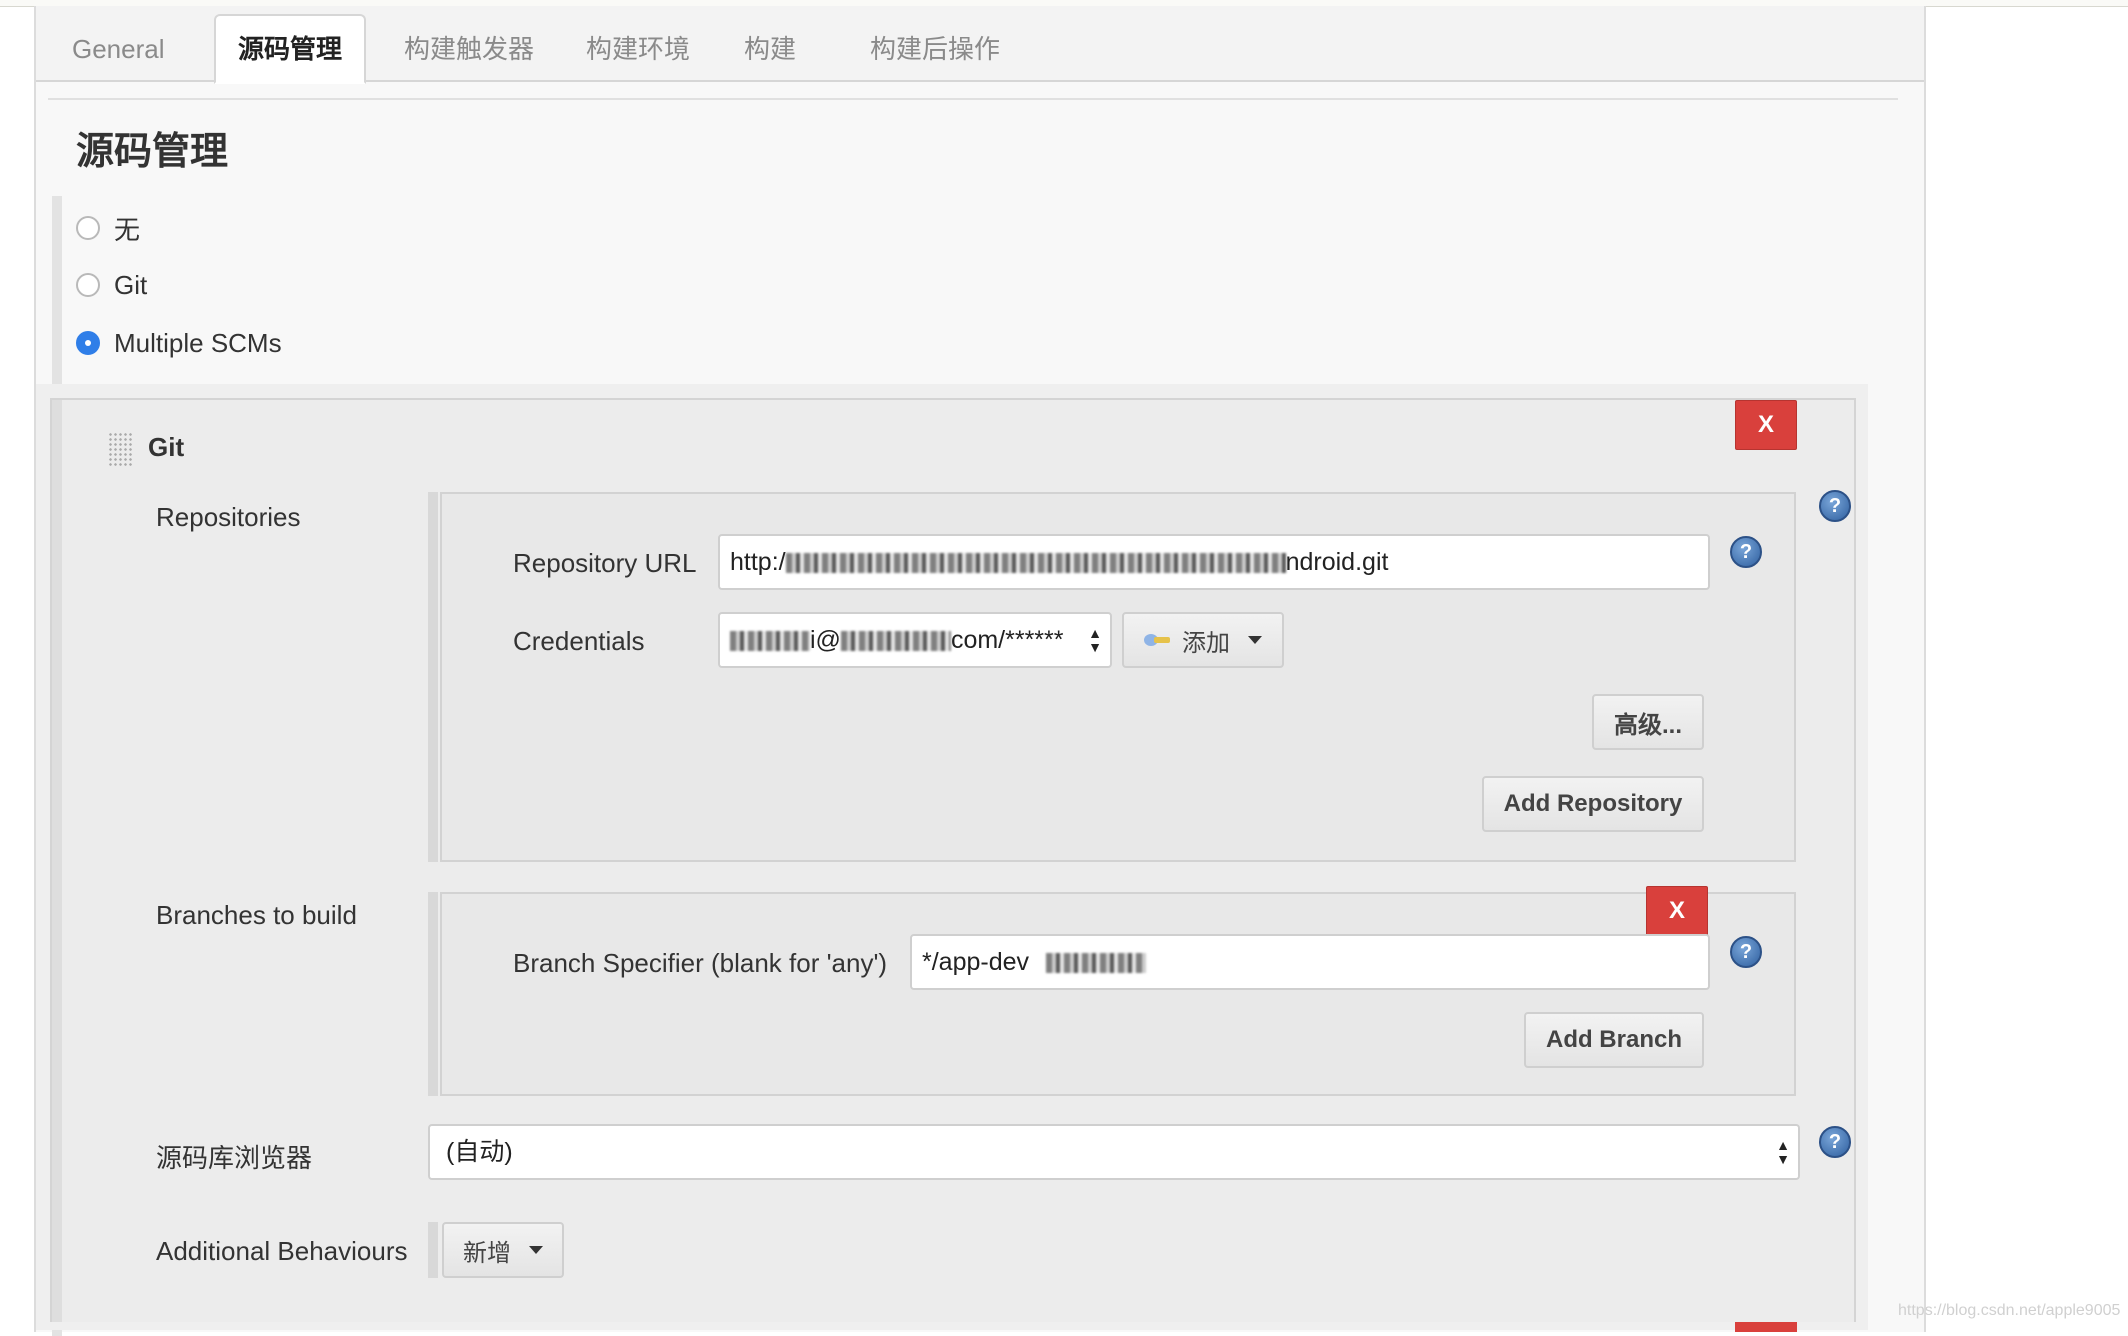  What do you see at coordinates (152, 152) in the screenshot?
I see `section-title: 源码管理` at bounding box center [152, 152].